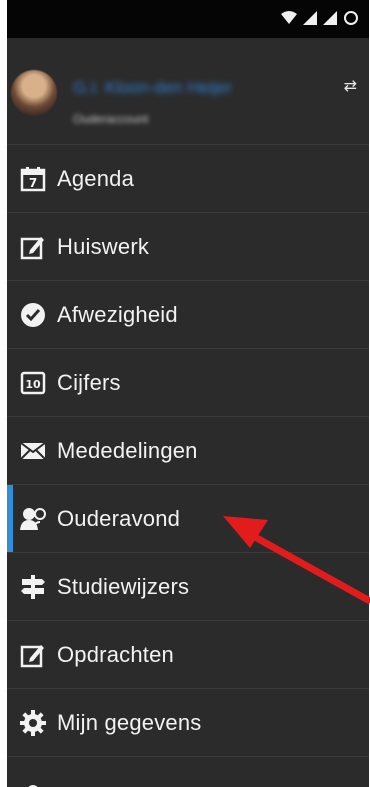 The image size is (370, 787). Describe the element at coordinates (350, 86) in the screenshot. I see `switch-account-icon: ⇄` at that location.